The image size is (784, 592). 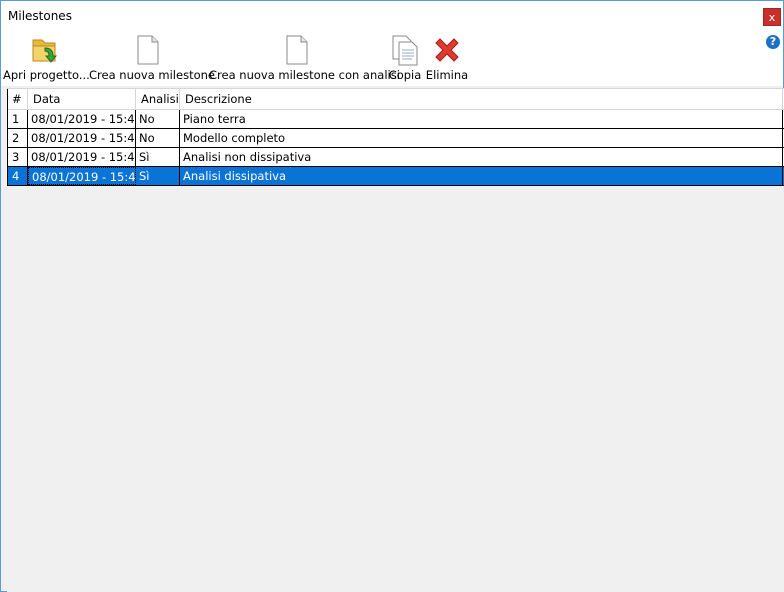 I want to click on header-number: #, so click(x=17, y=99).